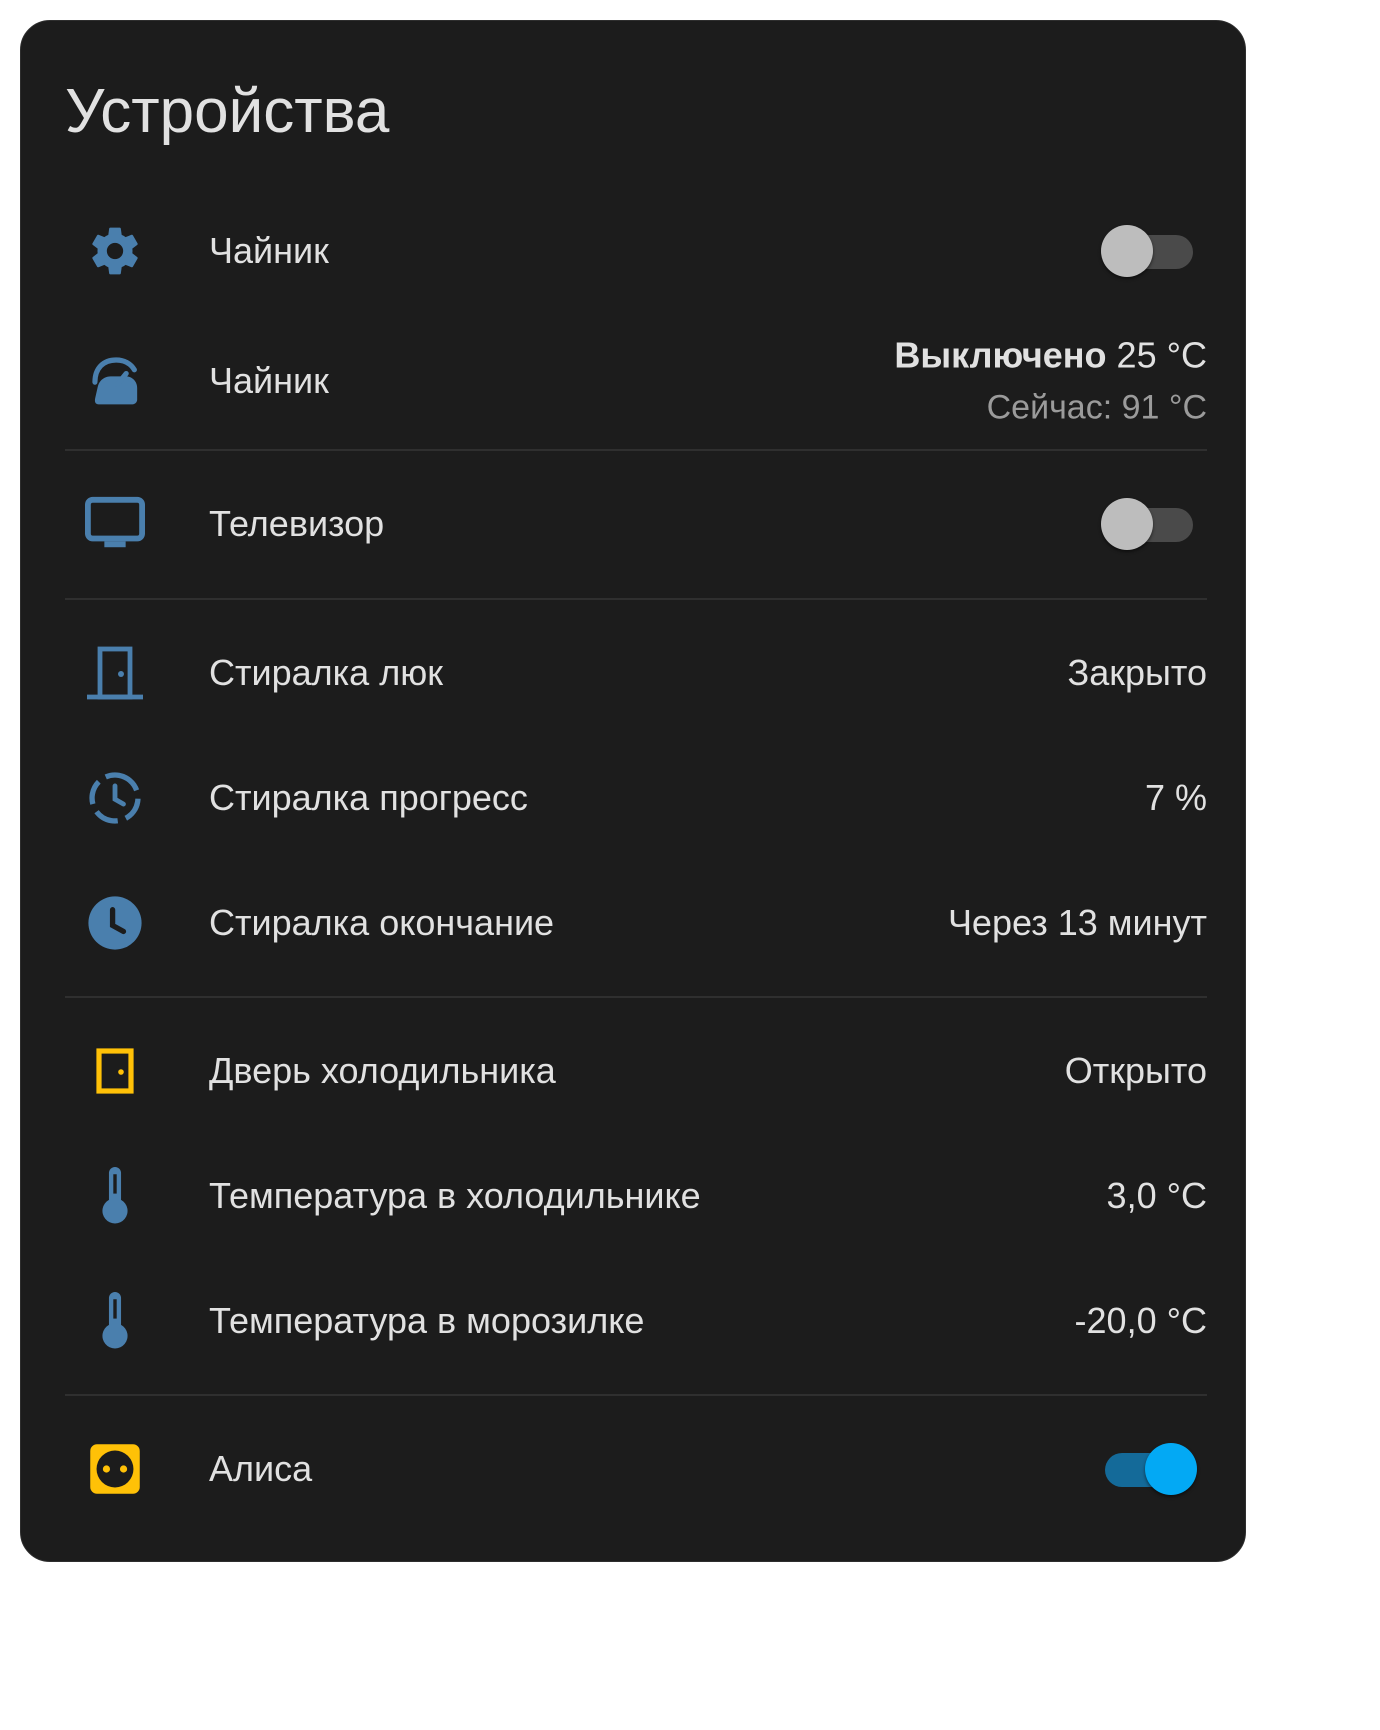 The height and width of the screenshot is (1730, 1380). What do you see at coordinates (636, 524) in the screenshot?
I see `entity-row-tv: Телевизор` at bounding box center [636, 524].